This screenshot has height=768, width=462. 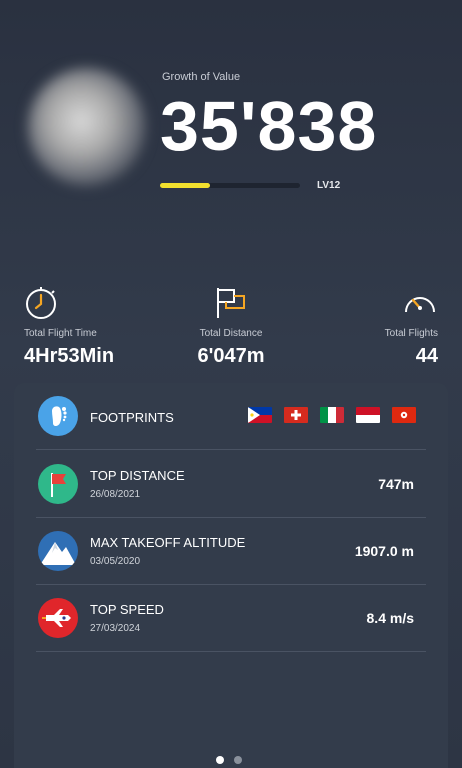 What do you see at coordinates (185, 185) in the screenshot?
I see `level-progress-fill` at bounding box center [185, 185].